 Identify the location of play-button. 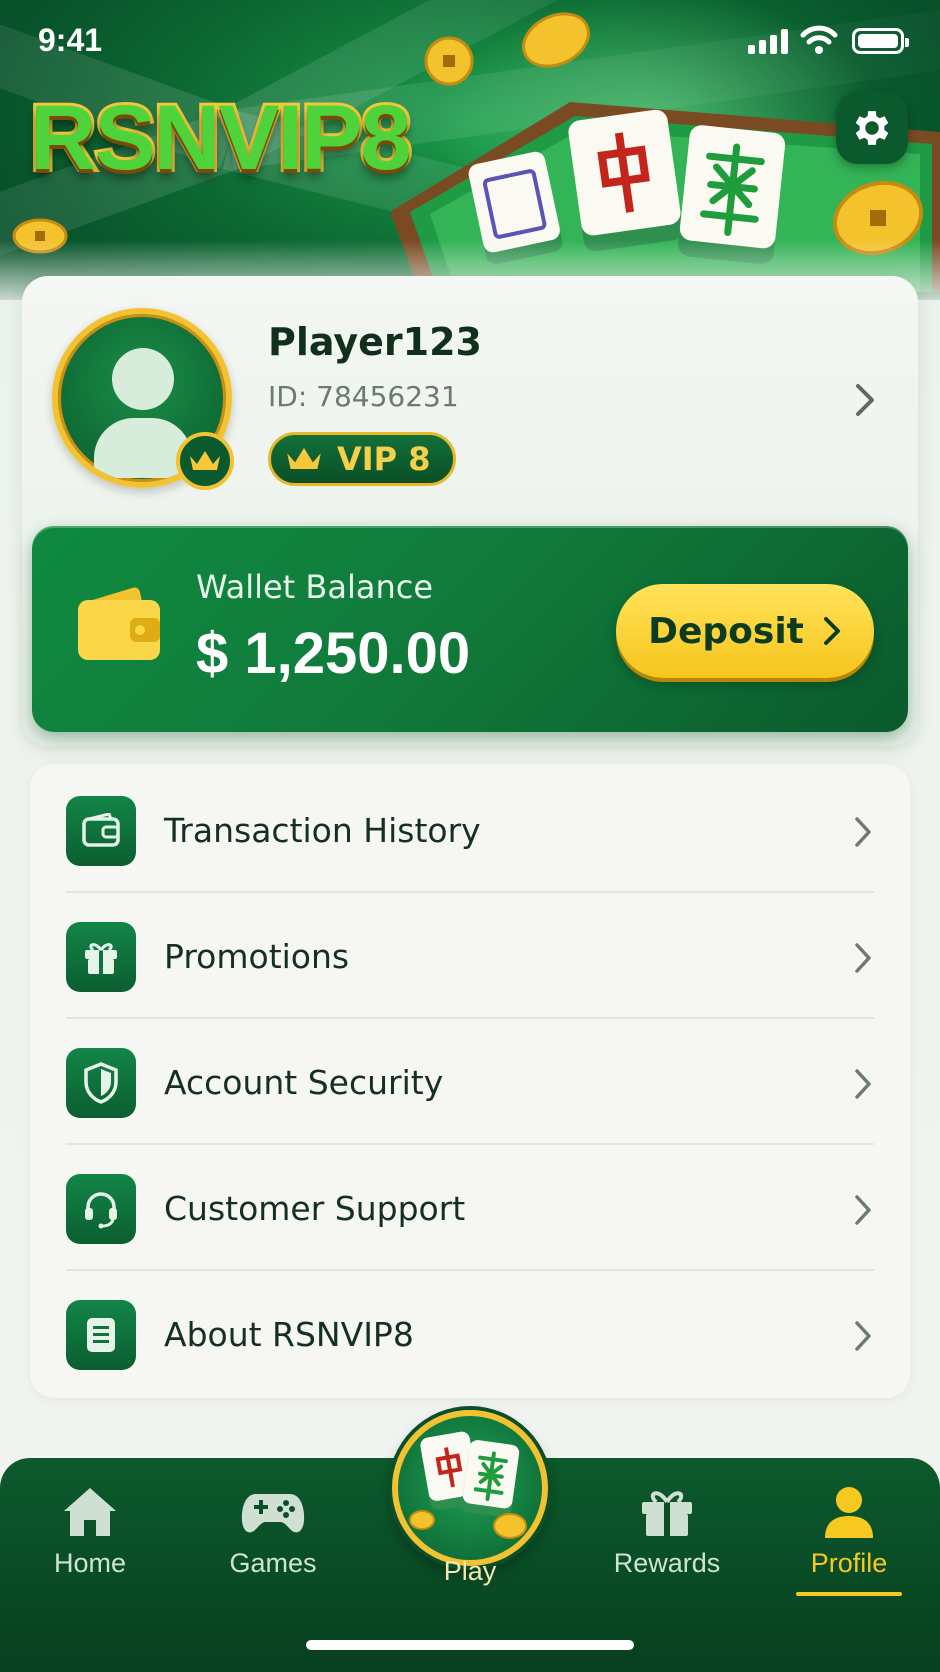
(470, 1488).